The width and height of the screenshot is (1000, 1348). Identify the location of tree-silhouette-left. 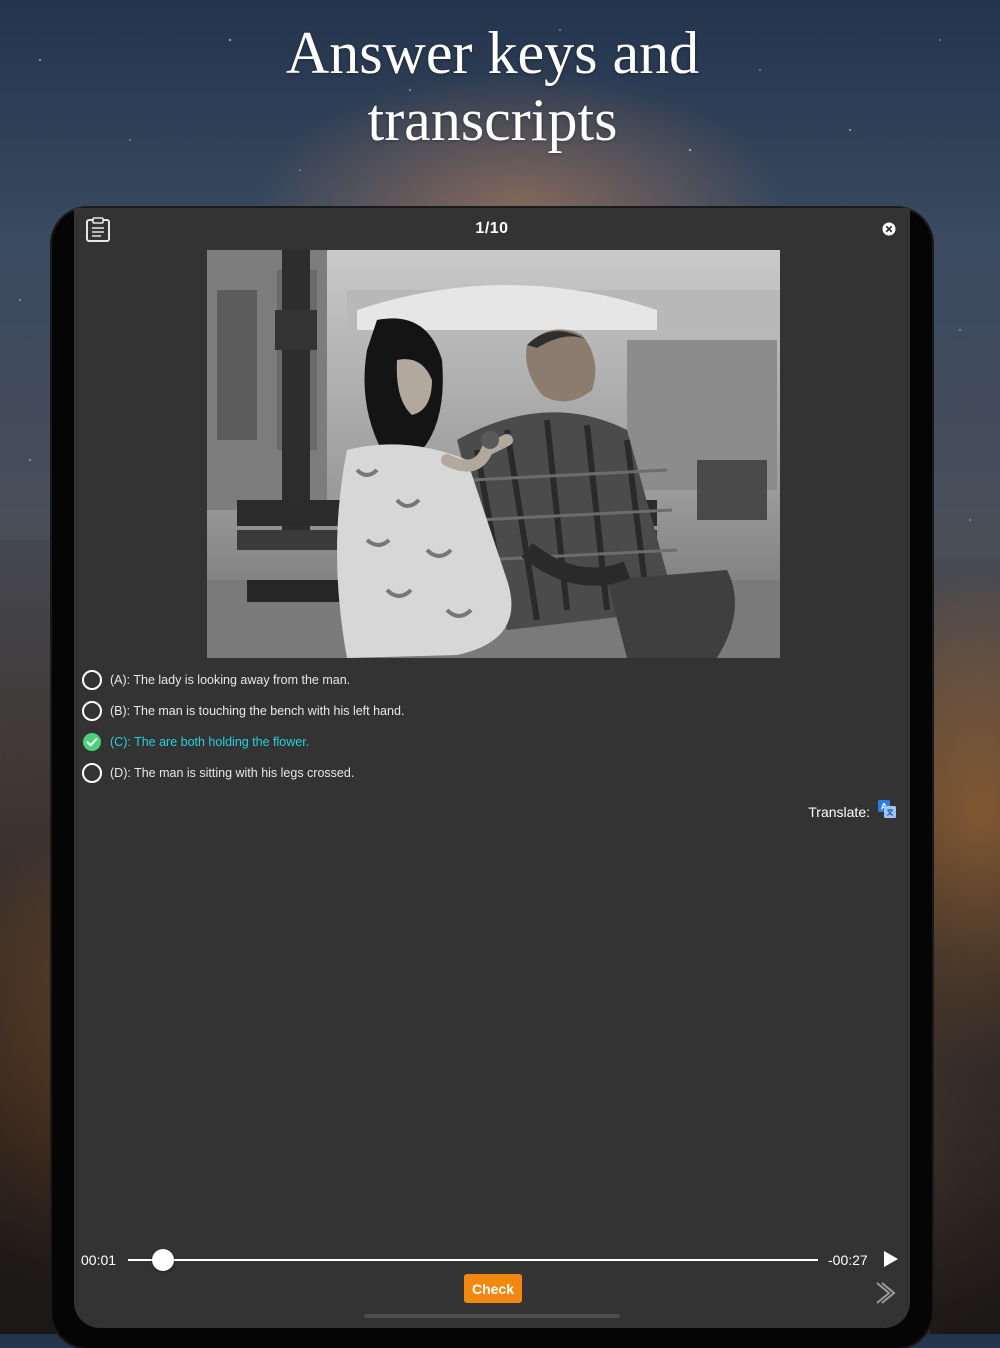
(30, 937).